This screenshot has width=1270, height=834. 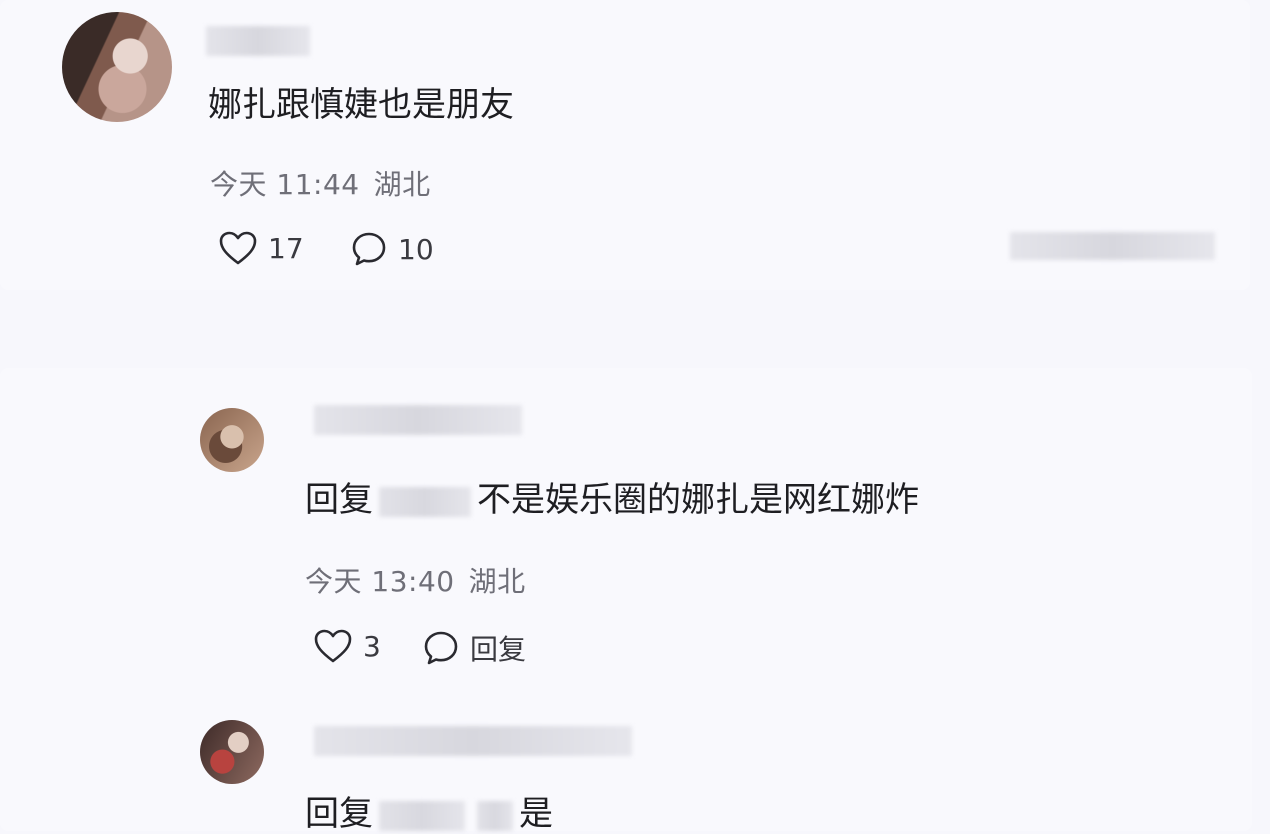 What do you see at coordinates (698, 500) in the screenshot?
I see `reply-body: 不是娱乐圈的娜扎是网红娜炸` at bounding box center [698, 500].